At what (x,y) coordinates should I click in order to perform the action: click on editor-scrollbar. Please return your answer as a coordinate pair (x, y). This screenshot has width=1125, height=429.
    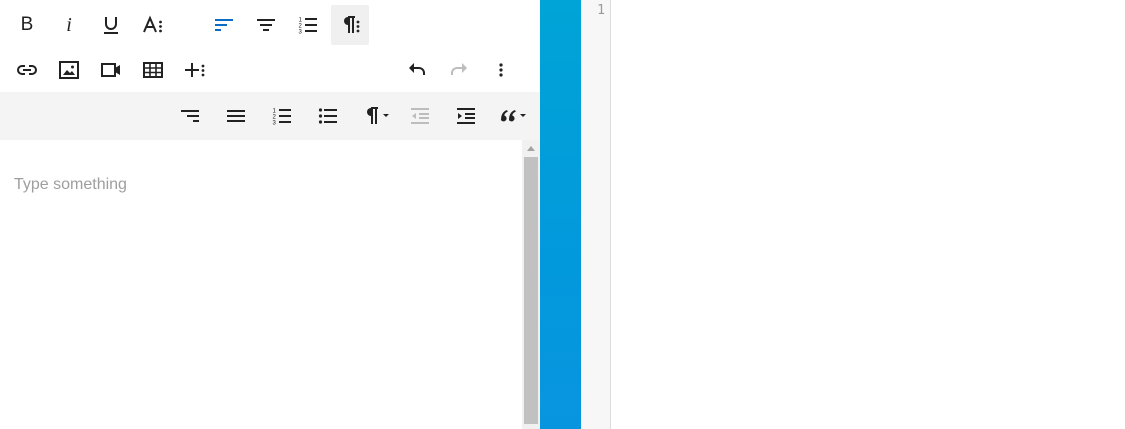
    Looking at the image, I should click on (531, 284).